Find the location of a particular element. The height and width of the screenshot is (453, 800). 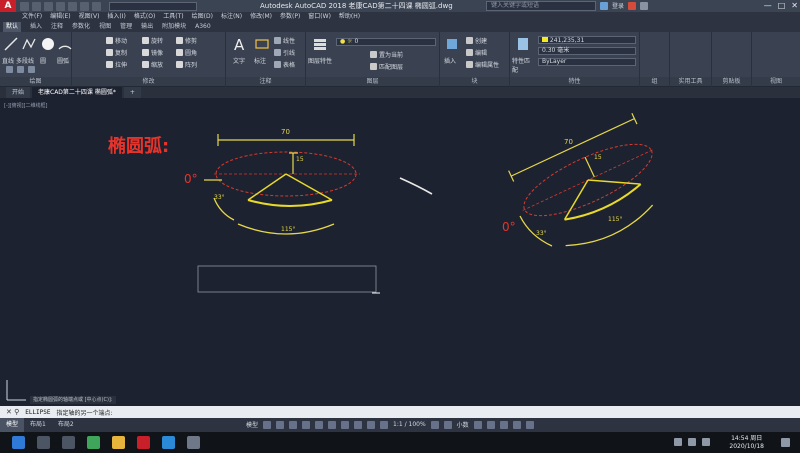

task-view-icon is located at coordinates (68, 442).